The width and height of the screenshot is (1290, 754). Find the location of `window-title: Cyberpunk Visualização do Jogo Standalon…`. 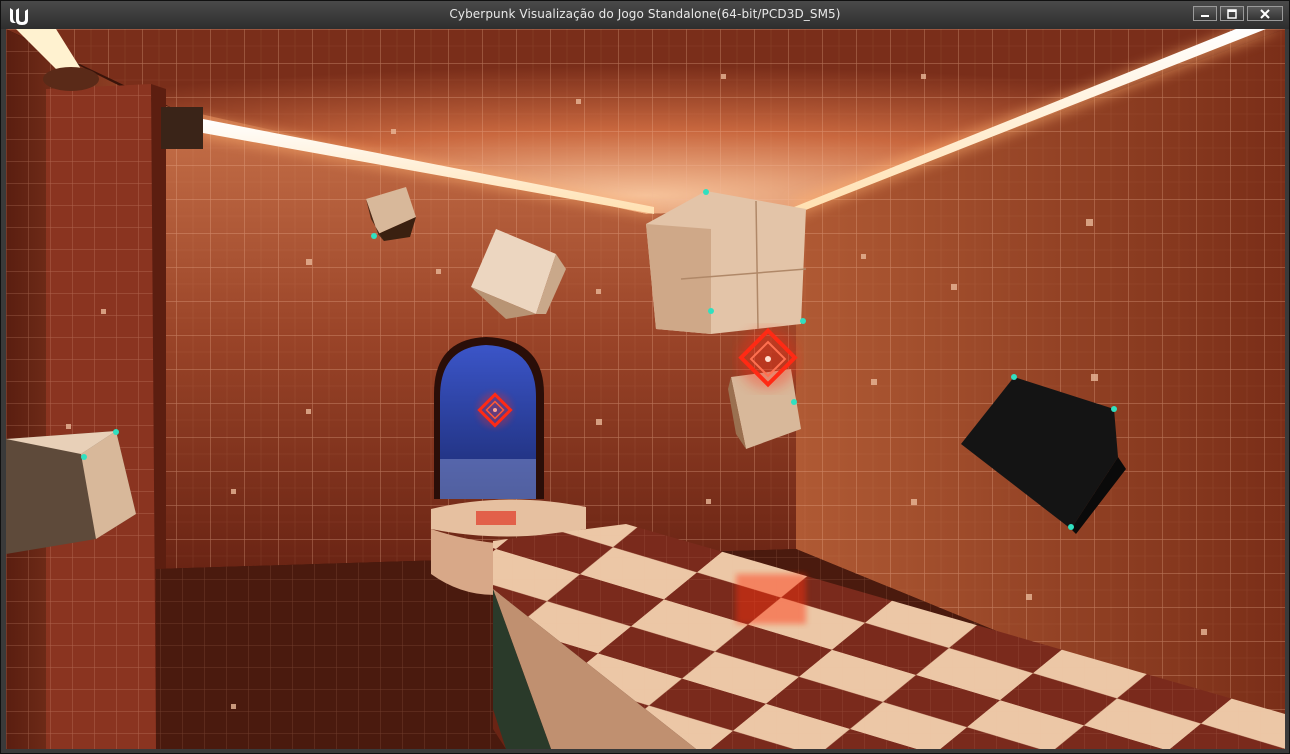

window-title: Cyberpunk Visualização do Jogo Standalon… is located at coordinates (645, 14).